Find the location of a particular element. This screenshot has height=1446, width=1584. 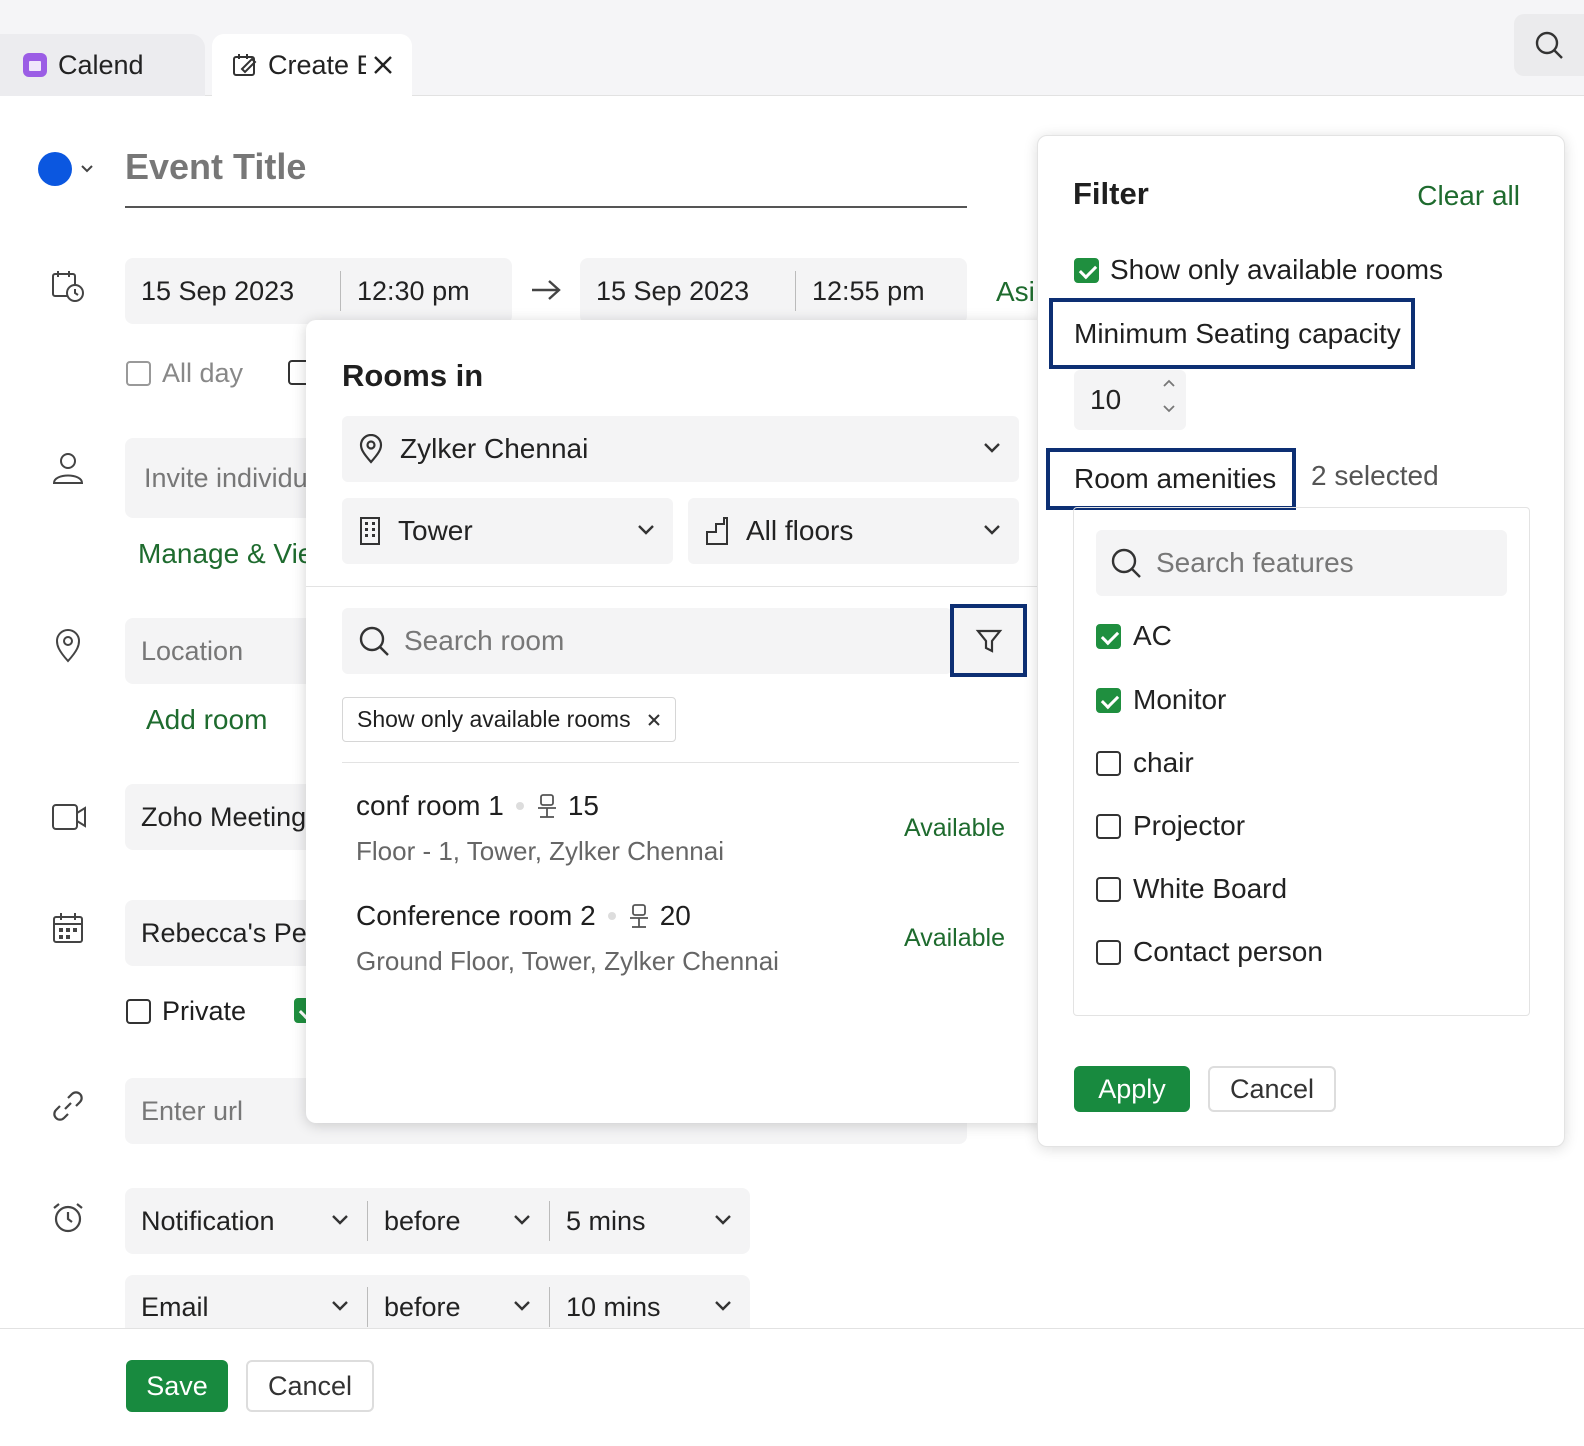

timezone-link: Asi is located at coordinates (1015, 292).